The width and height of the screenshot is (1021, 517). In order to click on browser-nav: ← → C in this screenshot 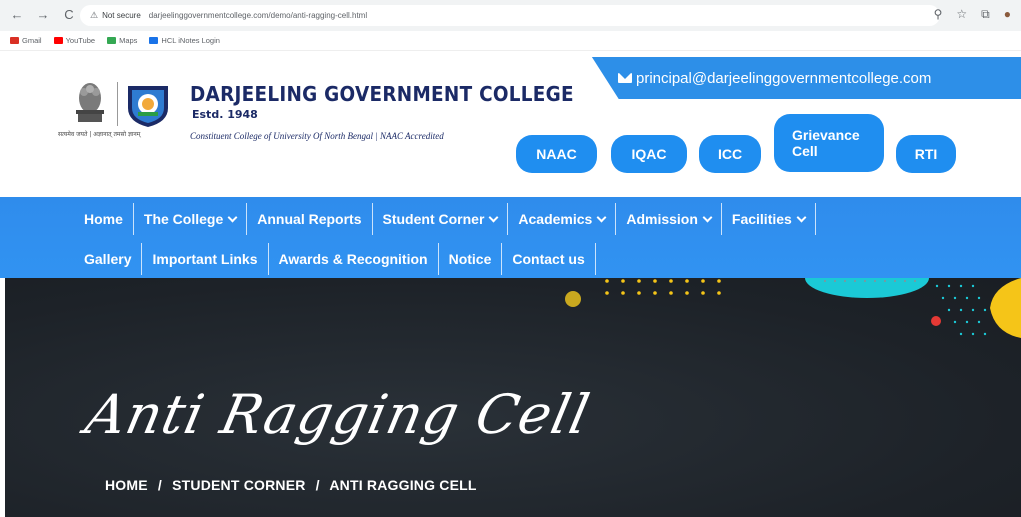, I will do `click(43, 14)`.